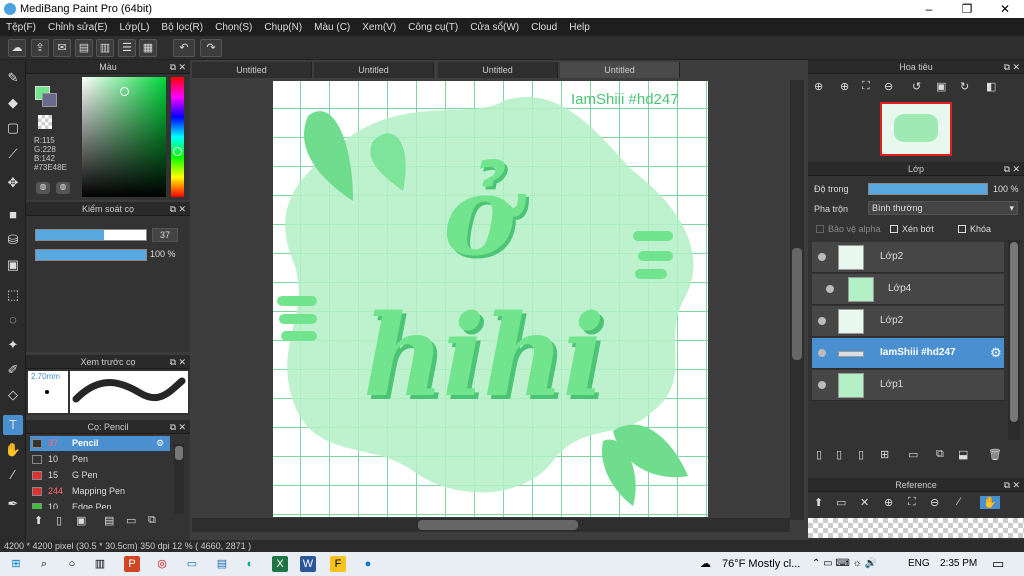  Describe the element at coordinates (100, 504) in the screenshot. I see `brush-item-edge-pen: 10 Edge Pen` at that location.